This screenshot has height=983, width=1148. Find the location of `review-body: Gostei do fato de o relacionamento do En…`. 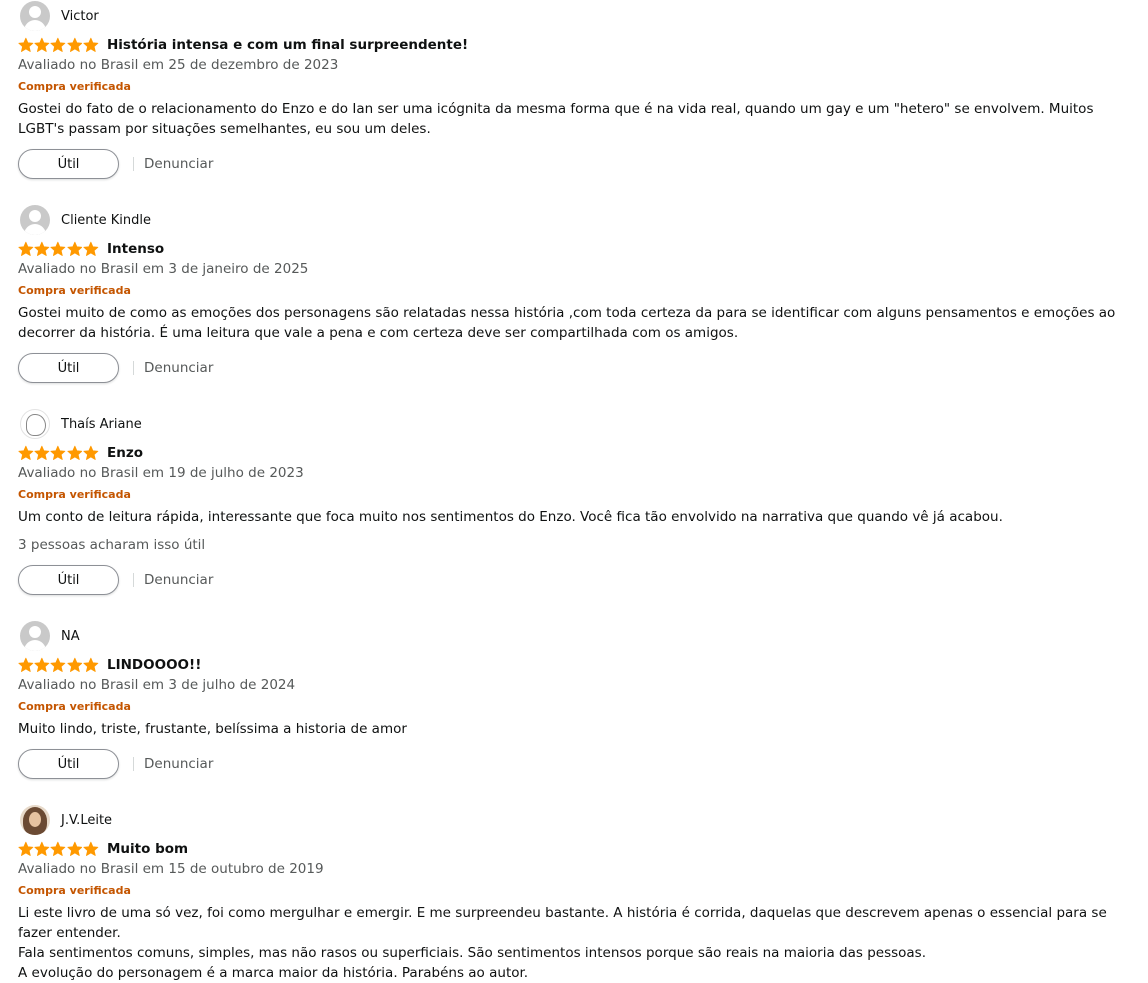

review-body: Gostei do fato de o relacionamento do En… is located at coordinates (578, 119).